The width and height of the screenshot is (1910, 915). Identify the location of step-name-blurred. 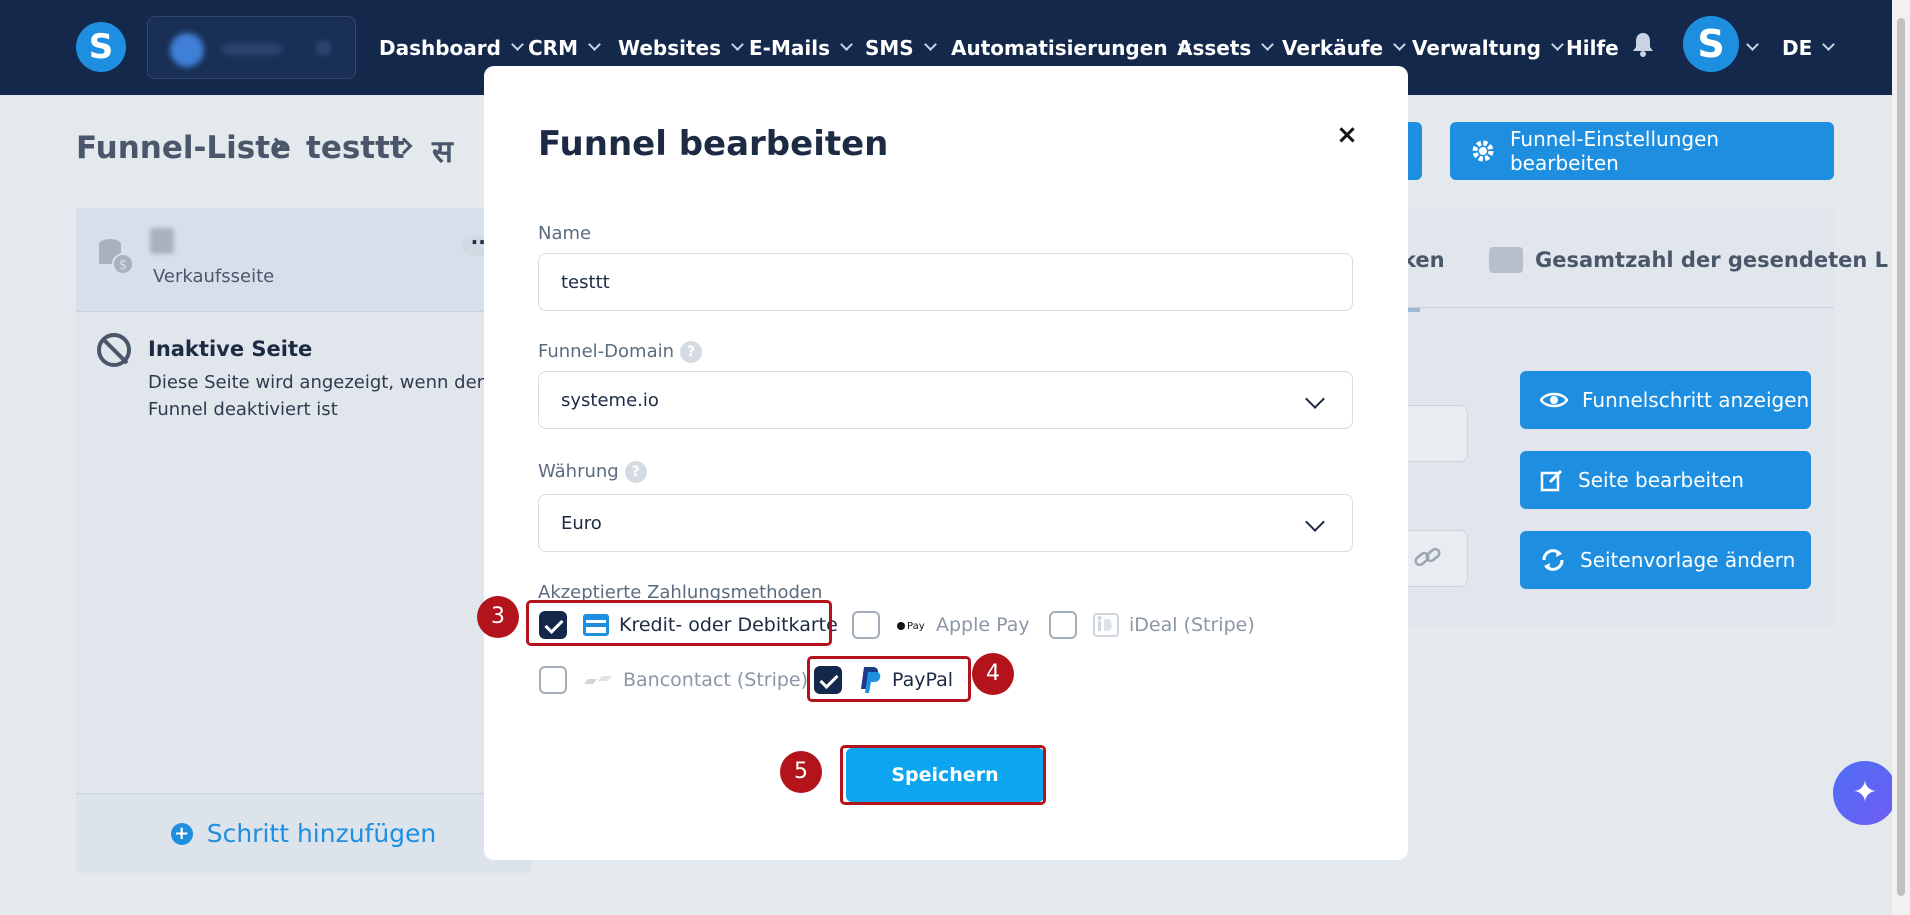
(162, 241).